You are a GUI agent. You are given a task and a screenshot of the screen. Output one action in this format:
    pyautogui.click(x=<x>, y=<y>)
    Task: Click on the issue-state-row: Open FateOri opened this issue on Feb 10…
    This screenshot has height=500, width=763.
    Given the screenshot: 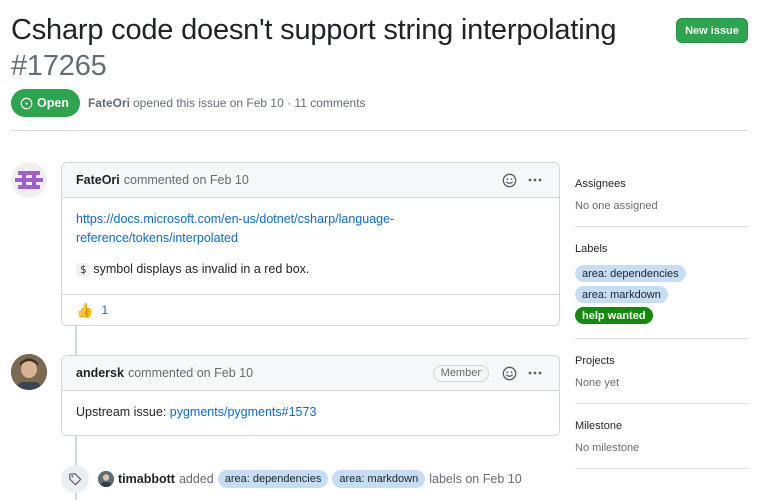 What is the action you would take?
    pyautogui.click(x=188, y=103)
    